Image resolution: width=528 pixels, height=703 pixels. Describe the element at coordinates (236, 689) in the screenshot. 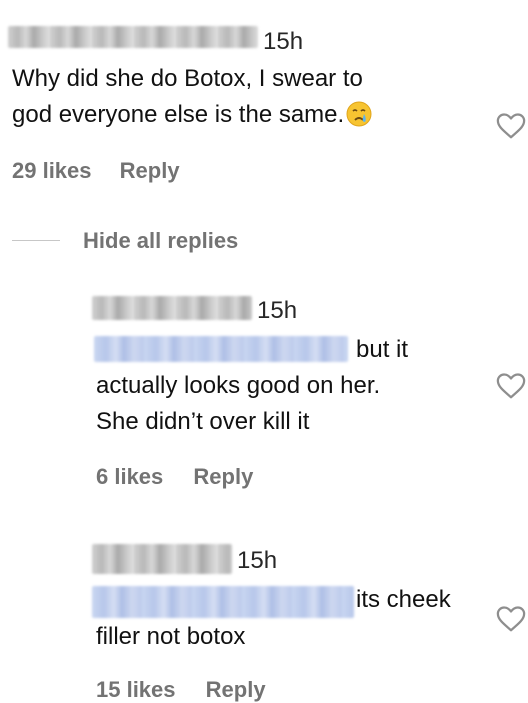

I see `reply-button: Reply` at that location.